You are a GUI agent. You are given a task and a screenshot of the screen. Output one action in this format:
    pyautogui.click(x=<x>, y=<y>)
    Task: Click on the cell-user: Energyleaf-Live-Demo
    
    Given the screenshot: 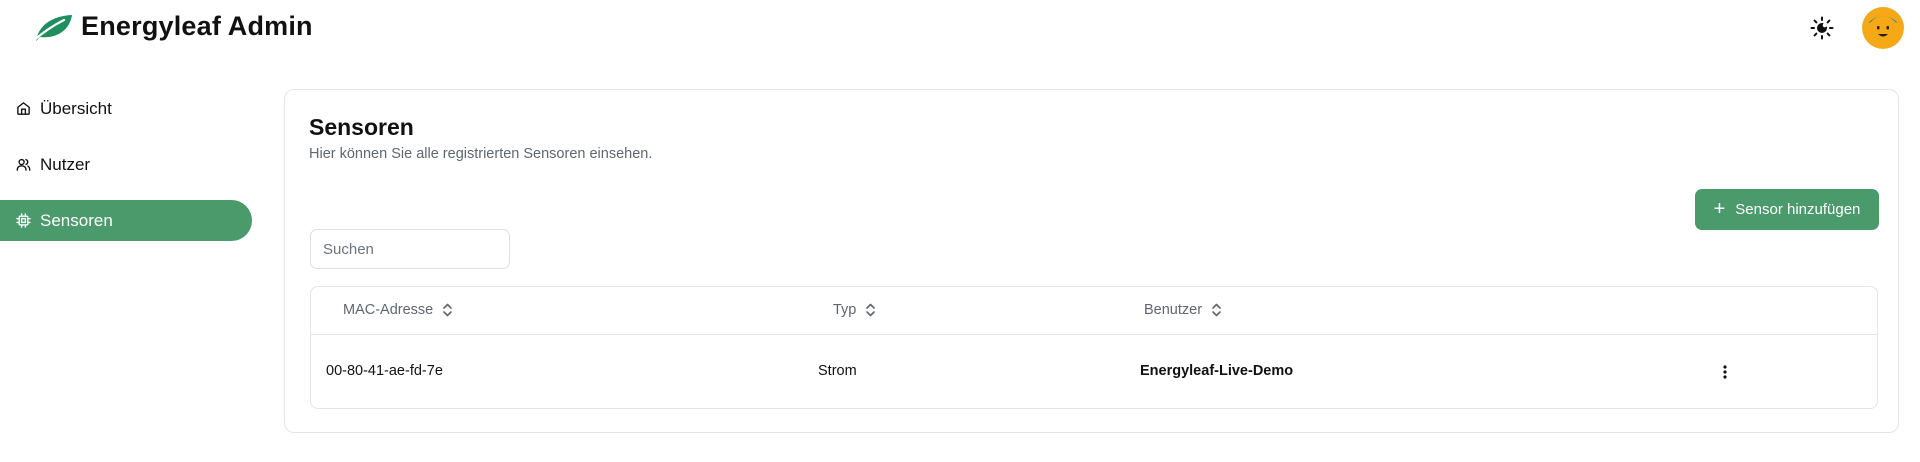 What is the action you would take?
    pyautogui.click(x=1217, y=371)
    